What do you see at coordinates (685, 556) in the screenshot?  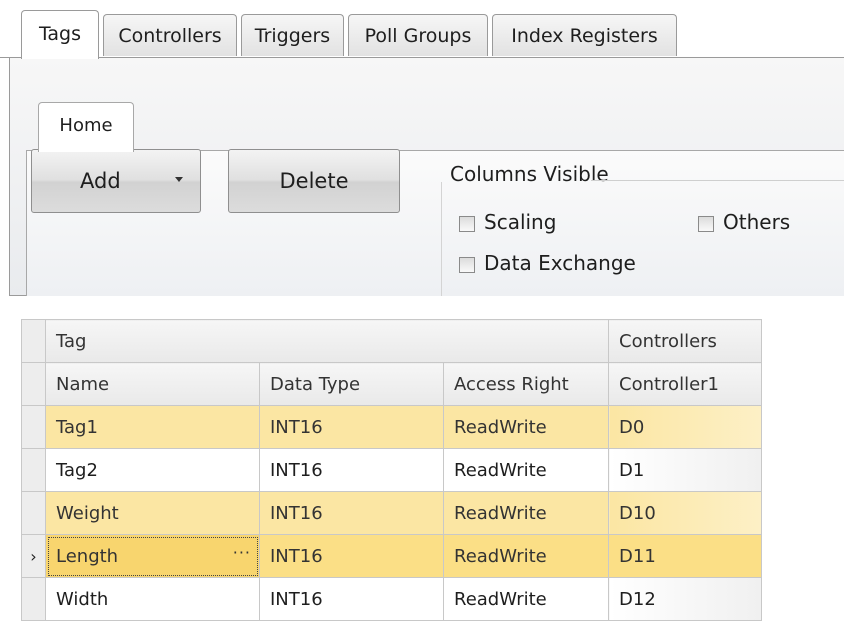 I see `address-cell: D11` at bounding box center [685, 556].